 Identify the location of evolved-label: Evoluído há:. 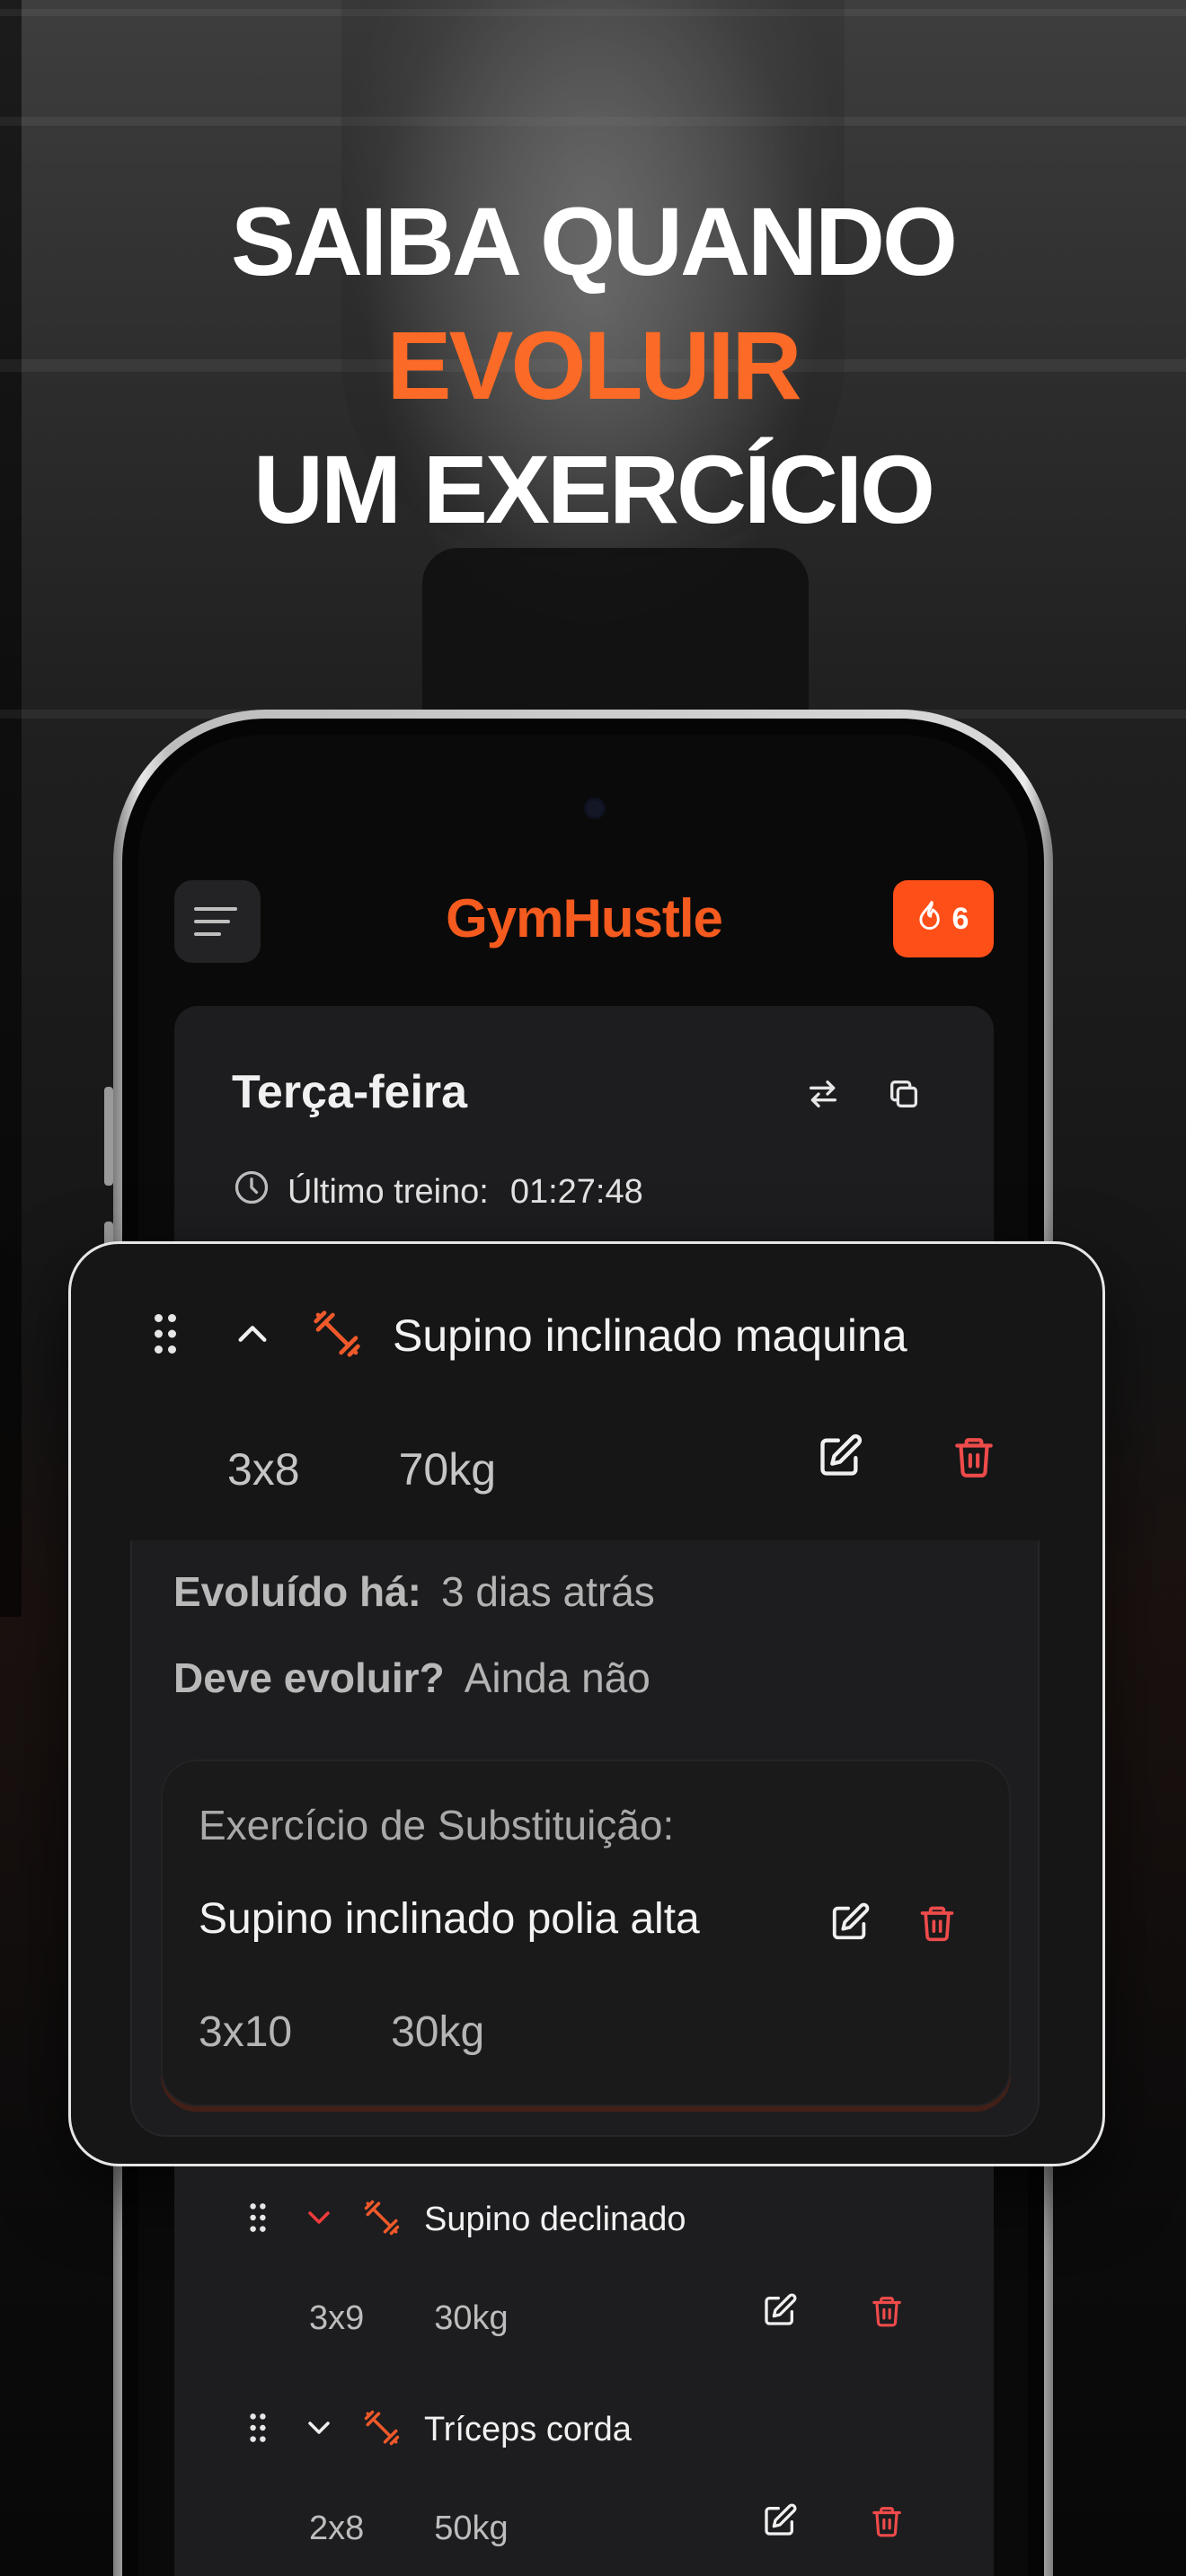
(297, 1591).